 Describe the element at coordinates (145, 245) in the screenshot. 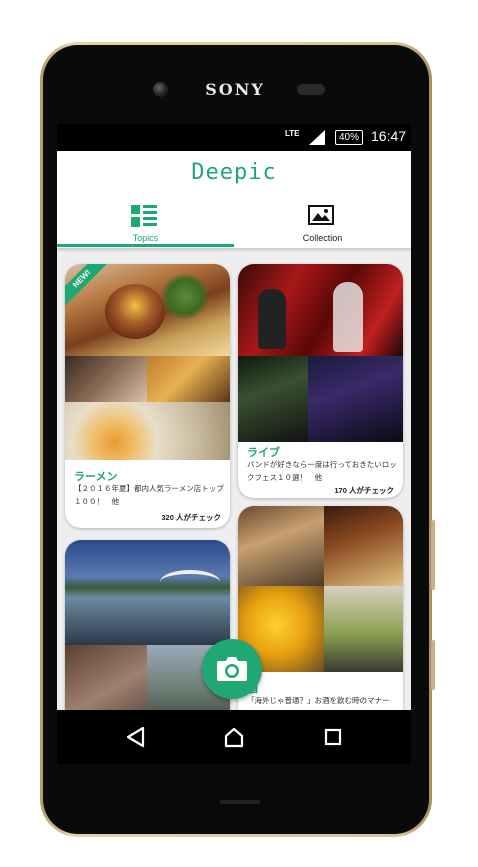

I see `active-tab-indicator` at that location.